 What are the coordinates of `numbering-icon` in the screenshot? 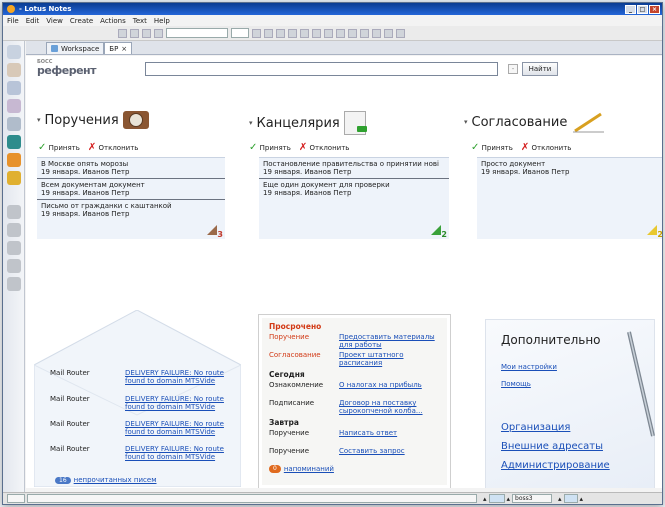 It's located at (304, 33).